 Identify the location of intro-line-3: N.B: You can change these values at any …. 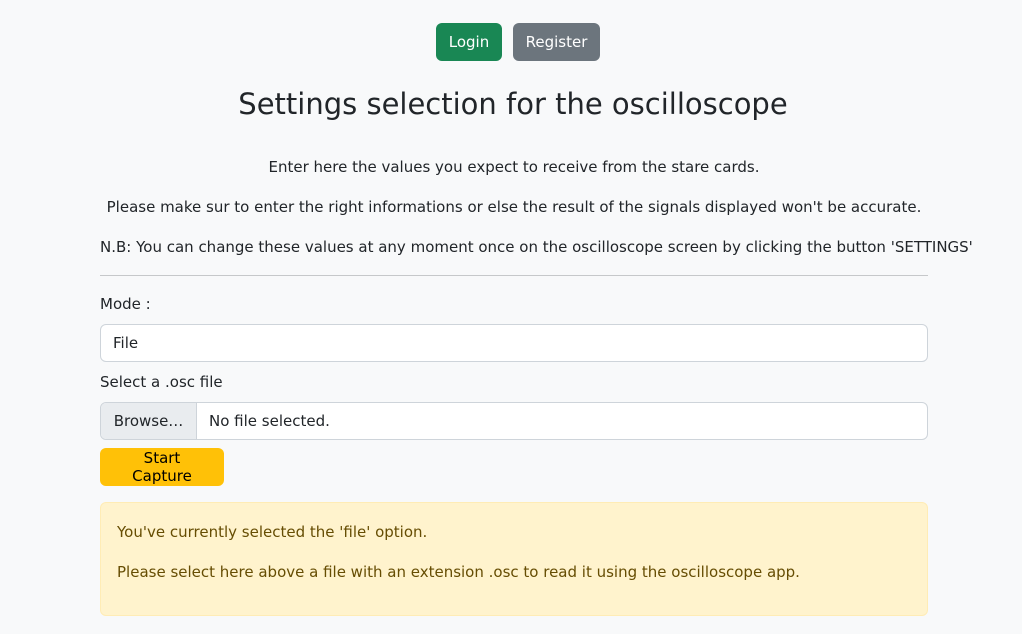
(536, 247).